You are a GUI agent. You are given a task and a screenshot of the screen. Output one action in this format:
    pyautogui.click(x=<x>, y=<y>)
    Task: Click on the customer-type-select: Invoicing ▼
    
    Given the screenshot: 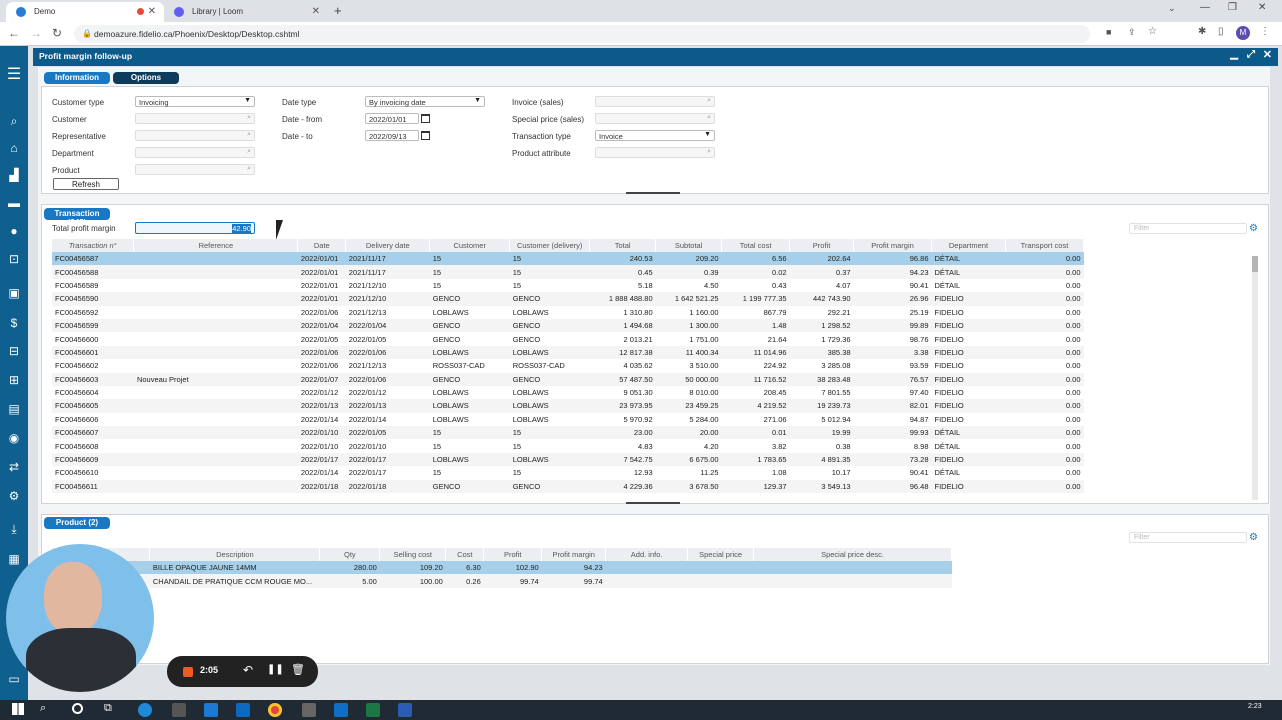 What is the action you would take?
    pyautogui.click(x=195, y=101)
    